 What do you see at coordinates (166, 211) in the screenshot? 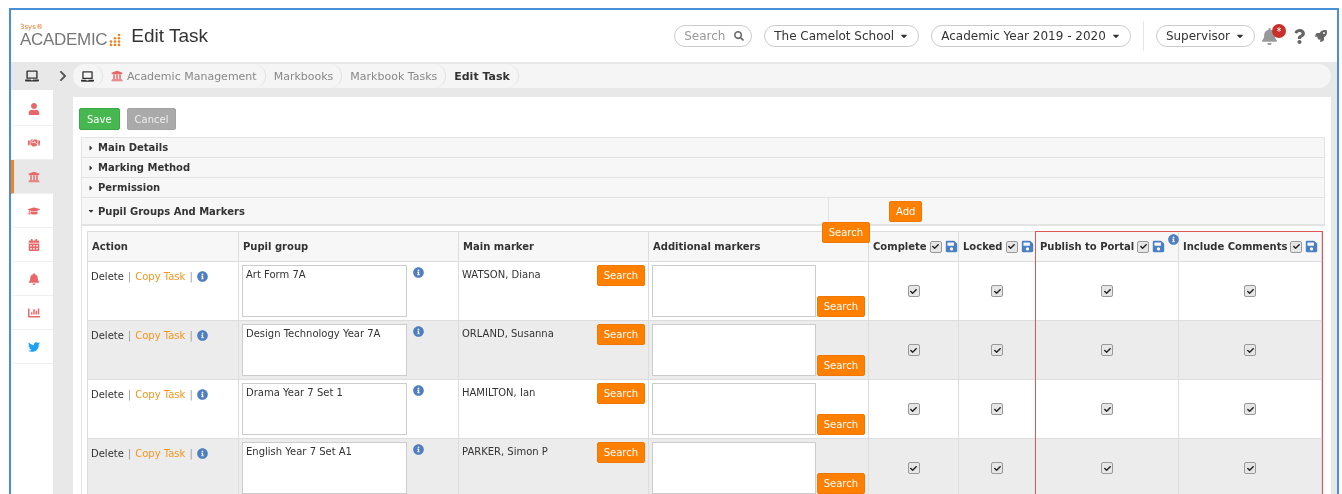
I see `section-header: Pupil Groups And Markers` at bounding box center [166, 211].